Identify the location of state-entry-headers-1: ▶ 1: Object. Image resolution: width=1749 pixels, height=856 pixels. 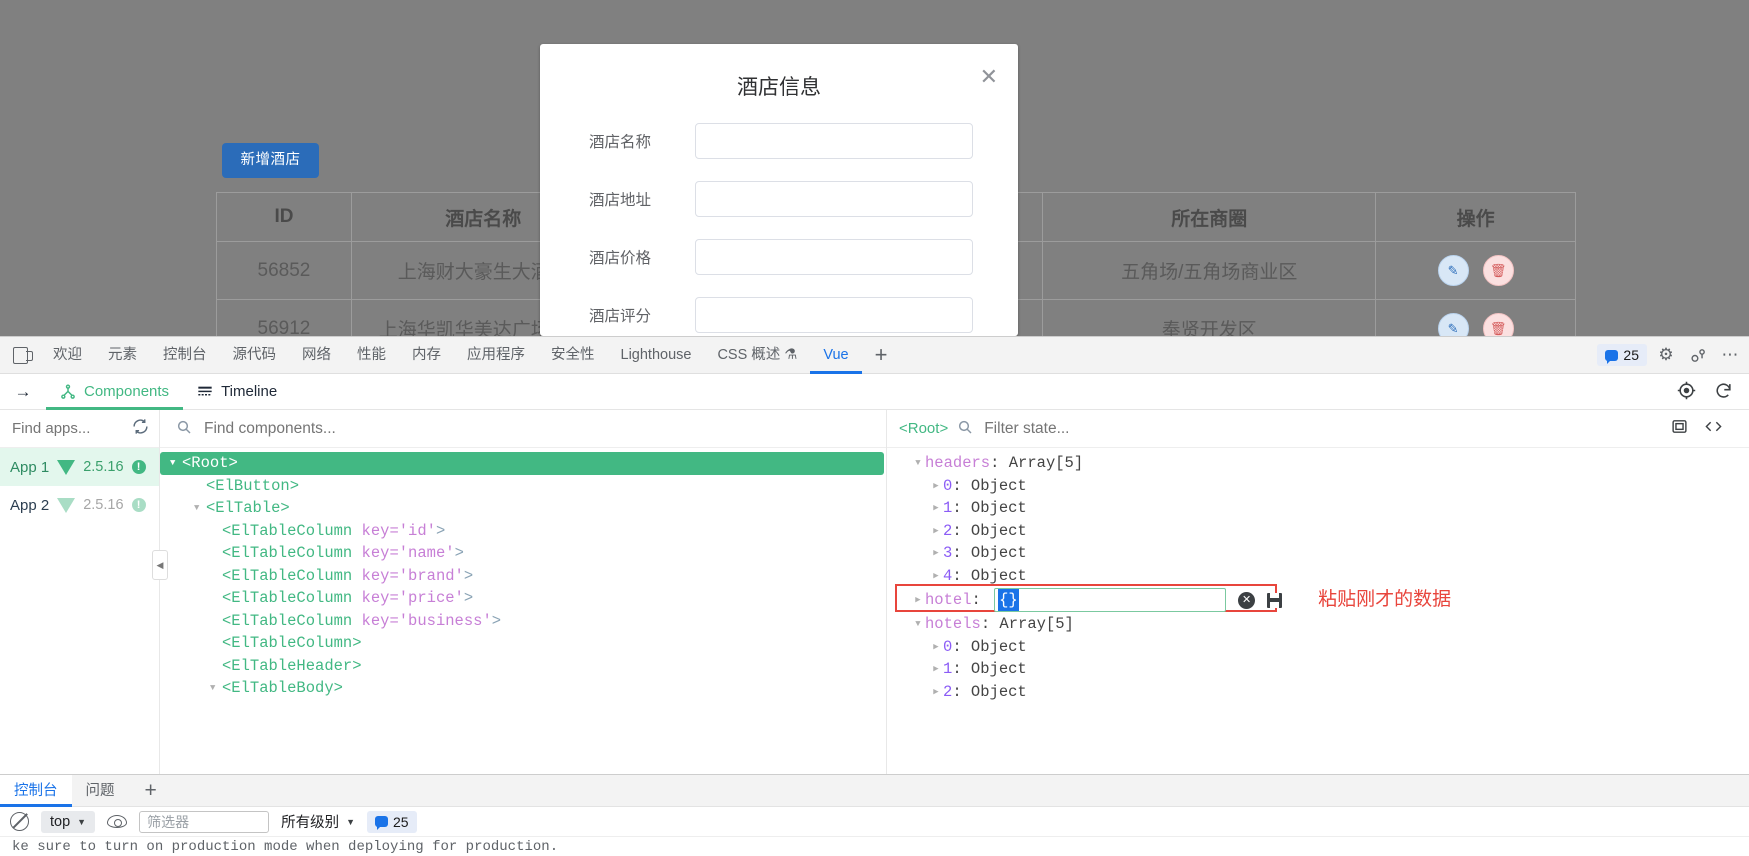
(1318, 508).